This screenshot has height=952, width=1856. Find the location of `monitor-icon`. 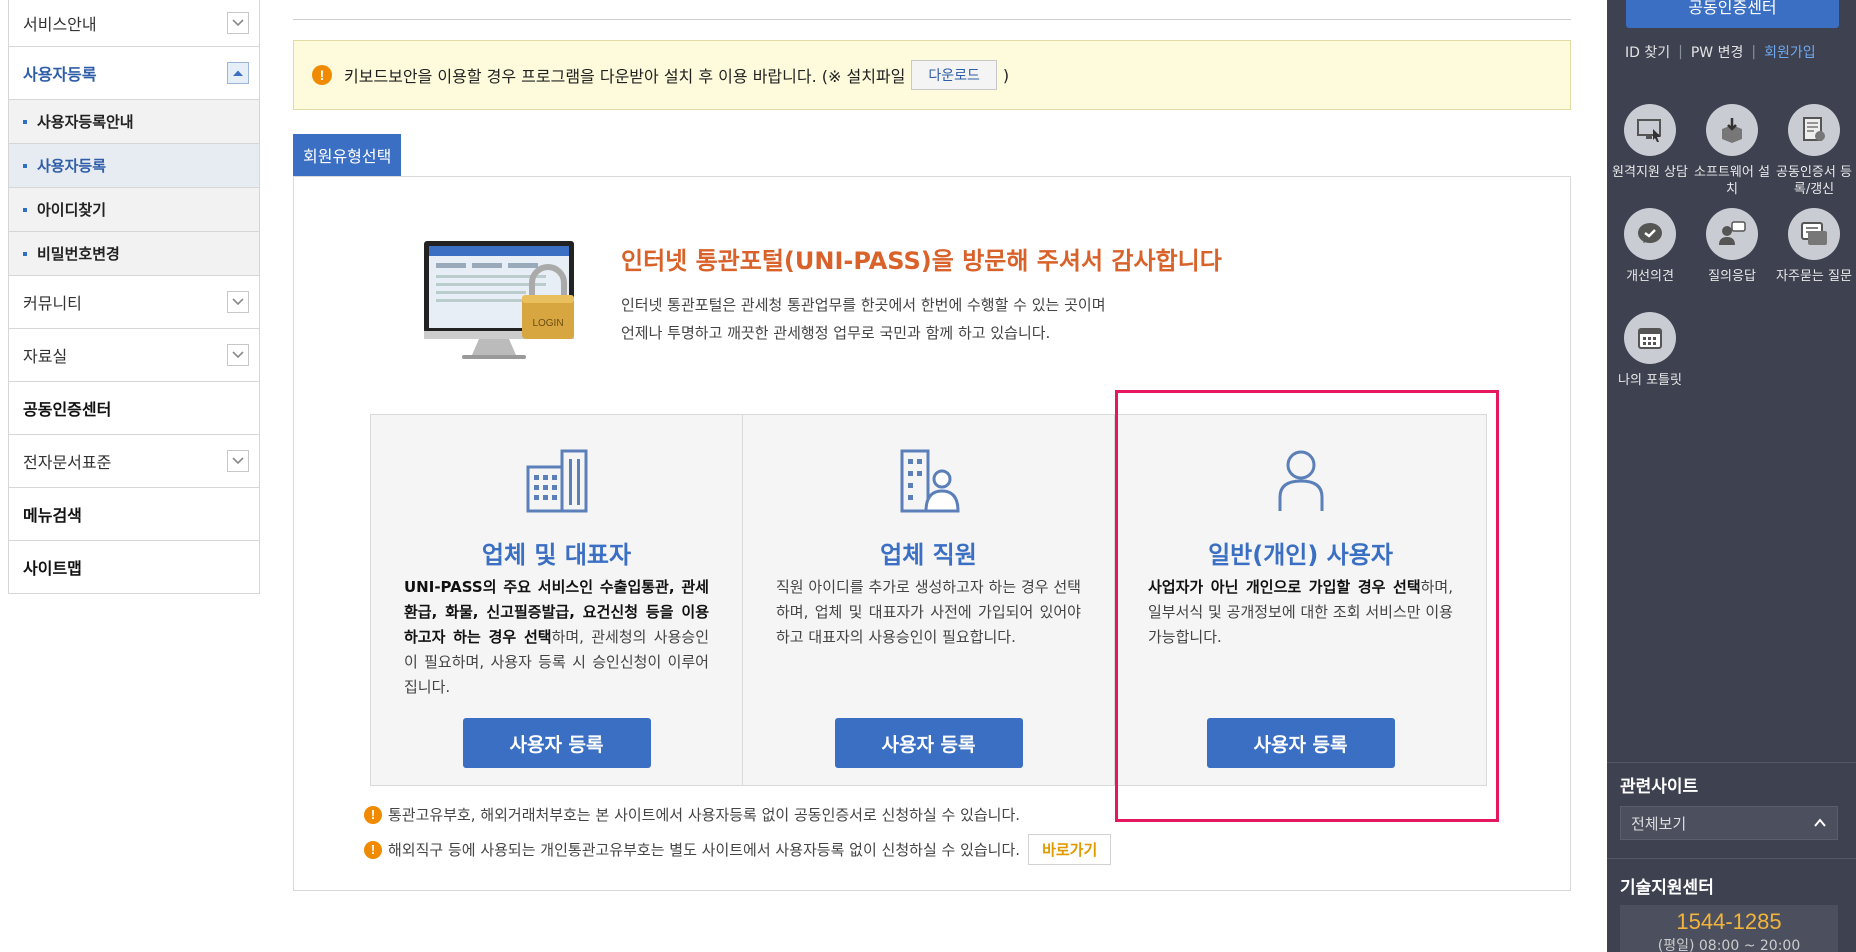

monitor-icon is located at coordinates (1650, 130).